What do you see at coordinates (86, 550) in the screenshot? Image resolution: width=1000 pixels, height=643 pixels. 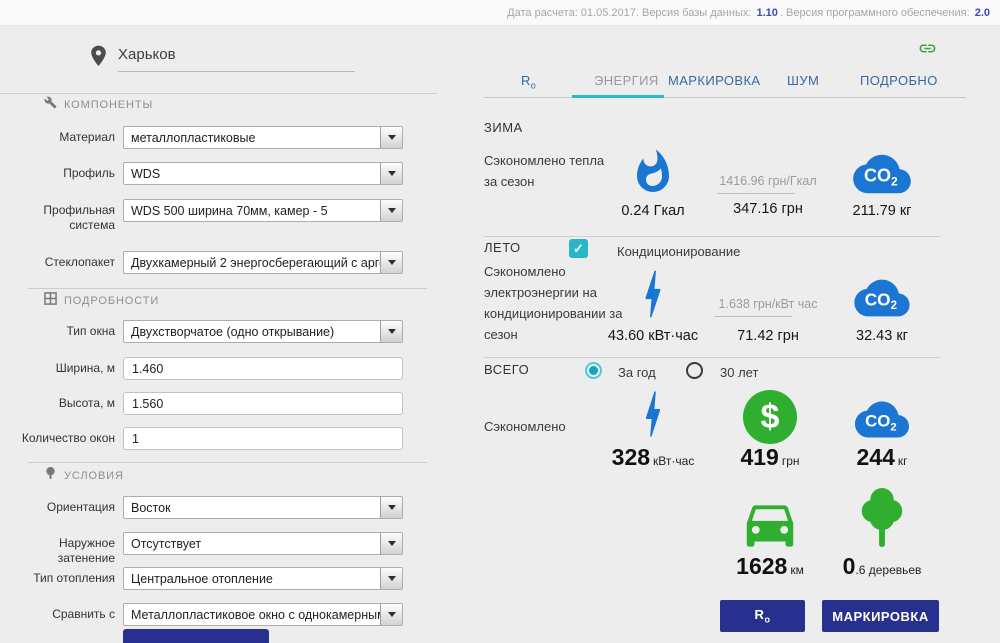 I see `shading-label: Наружное затенение` at bounding box center [86, 550].